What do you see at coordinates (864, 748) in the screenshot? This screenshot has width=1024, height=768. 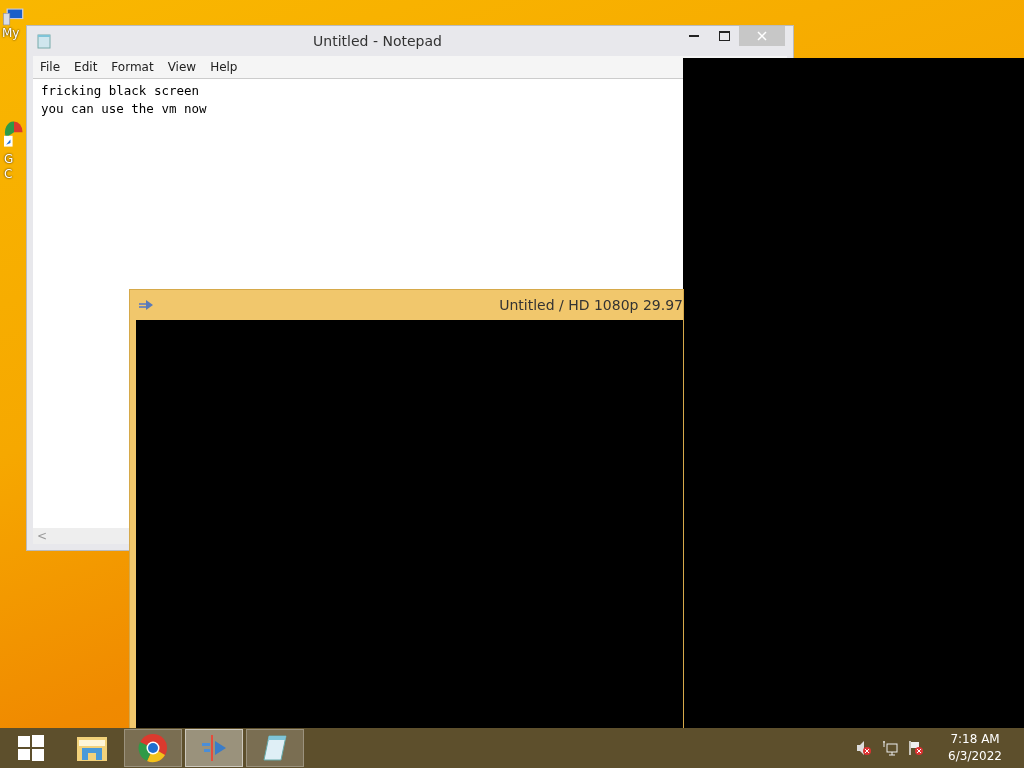 I see `muted-speaker-icon` at bounding box center [864, 748].